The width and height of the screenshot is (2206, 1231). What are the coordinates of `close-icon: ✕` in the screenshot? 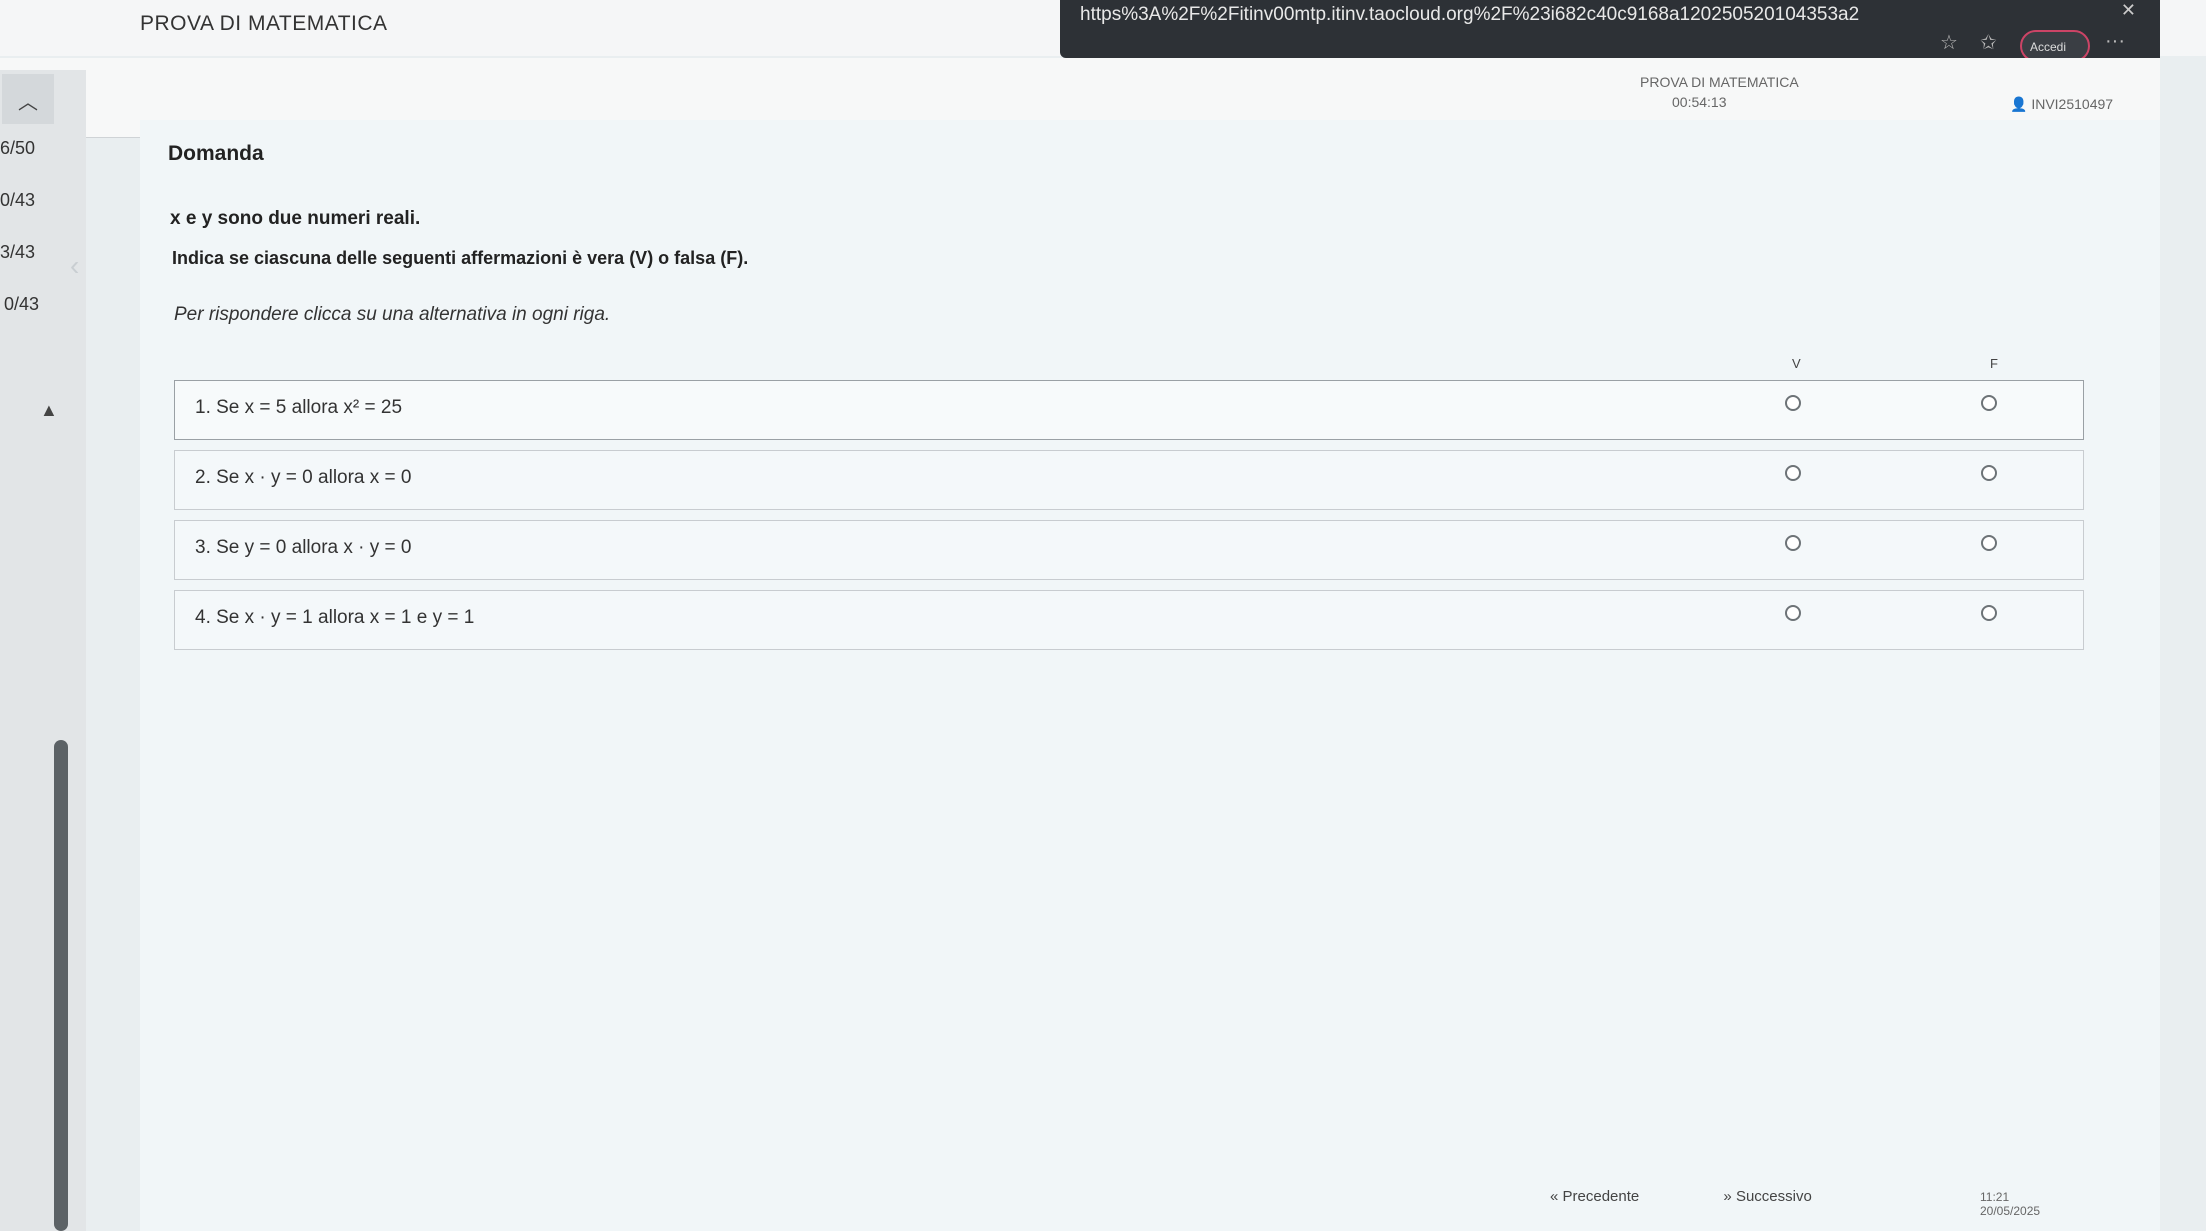 It's located at (2128, 10).